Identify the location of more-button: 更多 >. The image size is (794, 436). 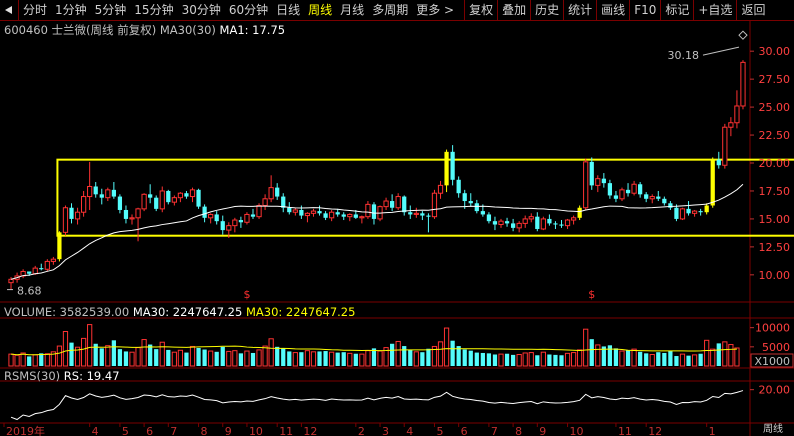
(435, 10).